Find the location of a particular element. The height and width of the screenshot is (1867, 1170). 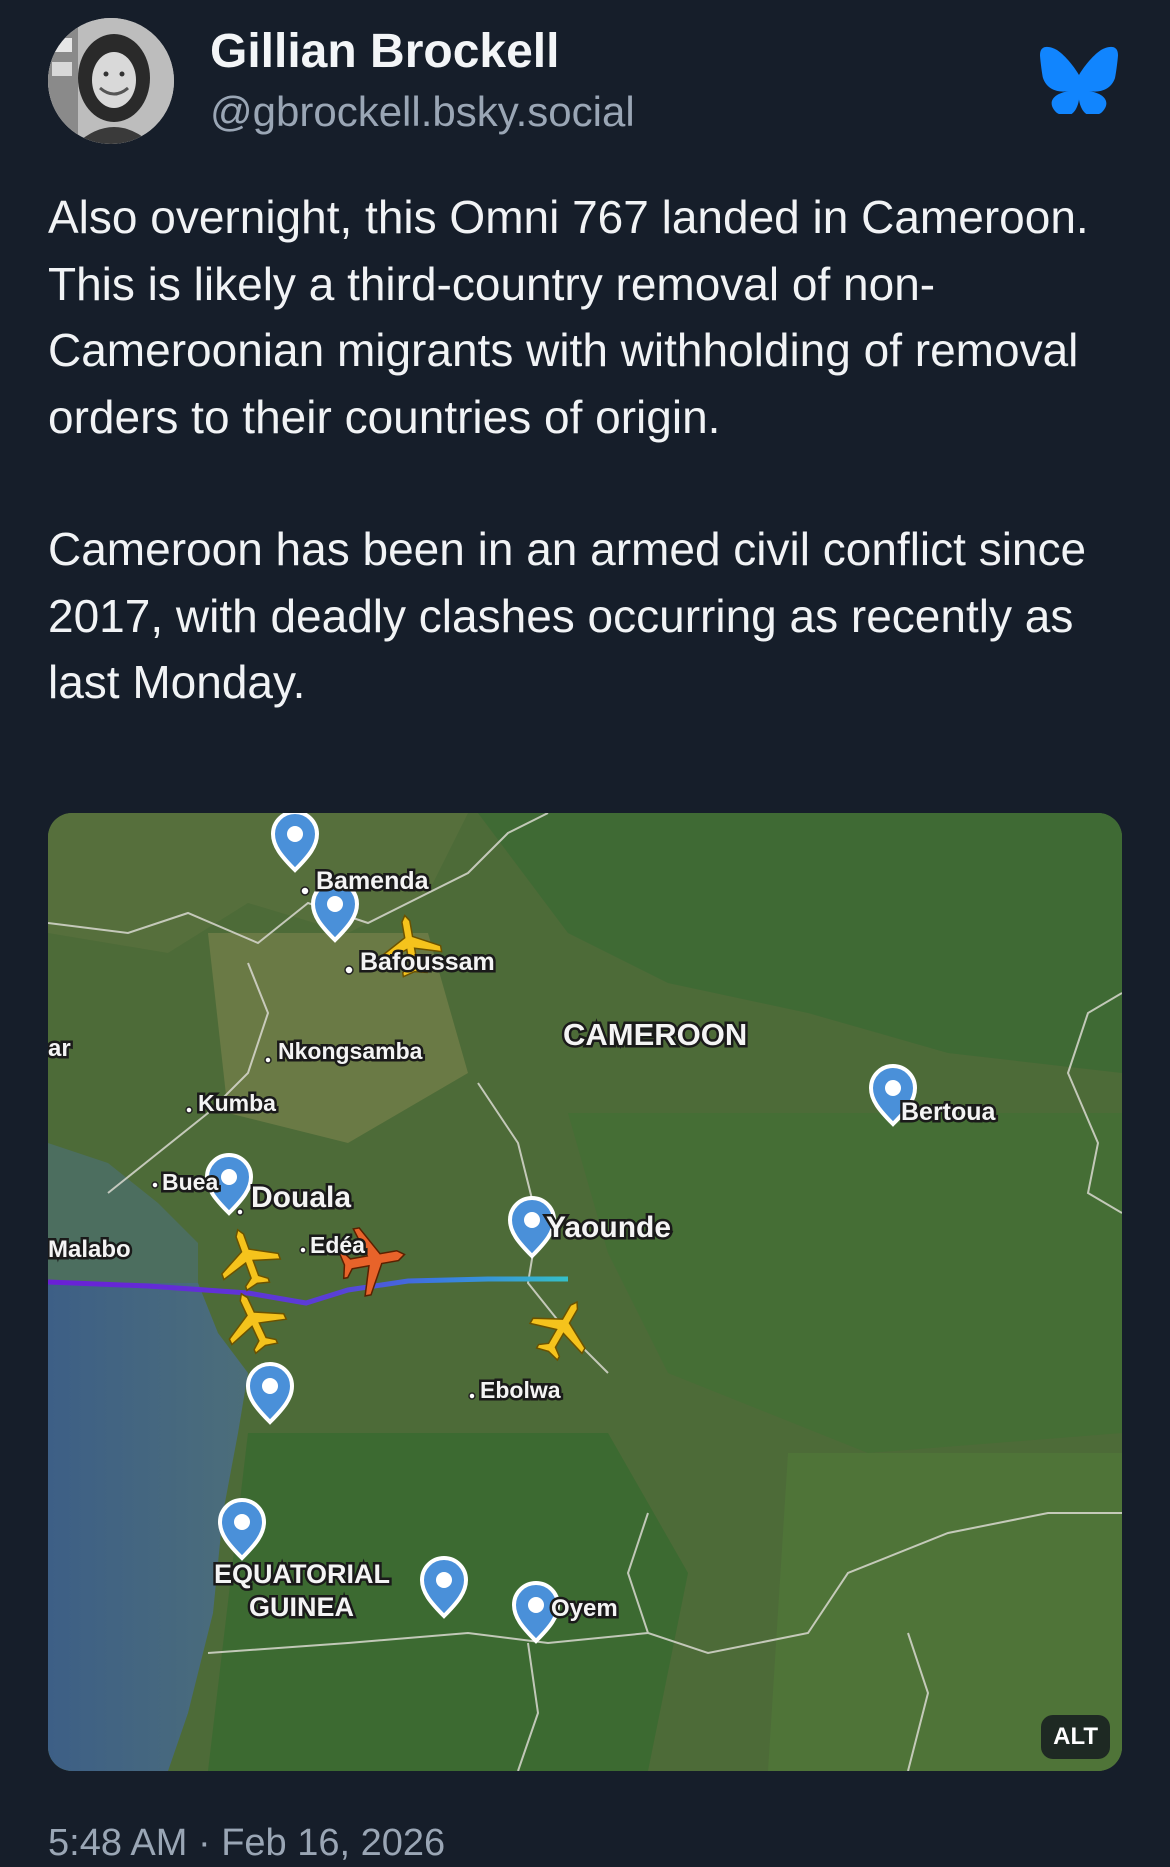

map-label-douala: Douala is located at coordinates (301, 1197).